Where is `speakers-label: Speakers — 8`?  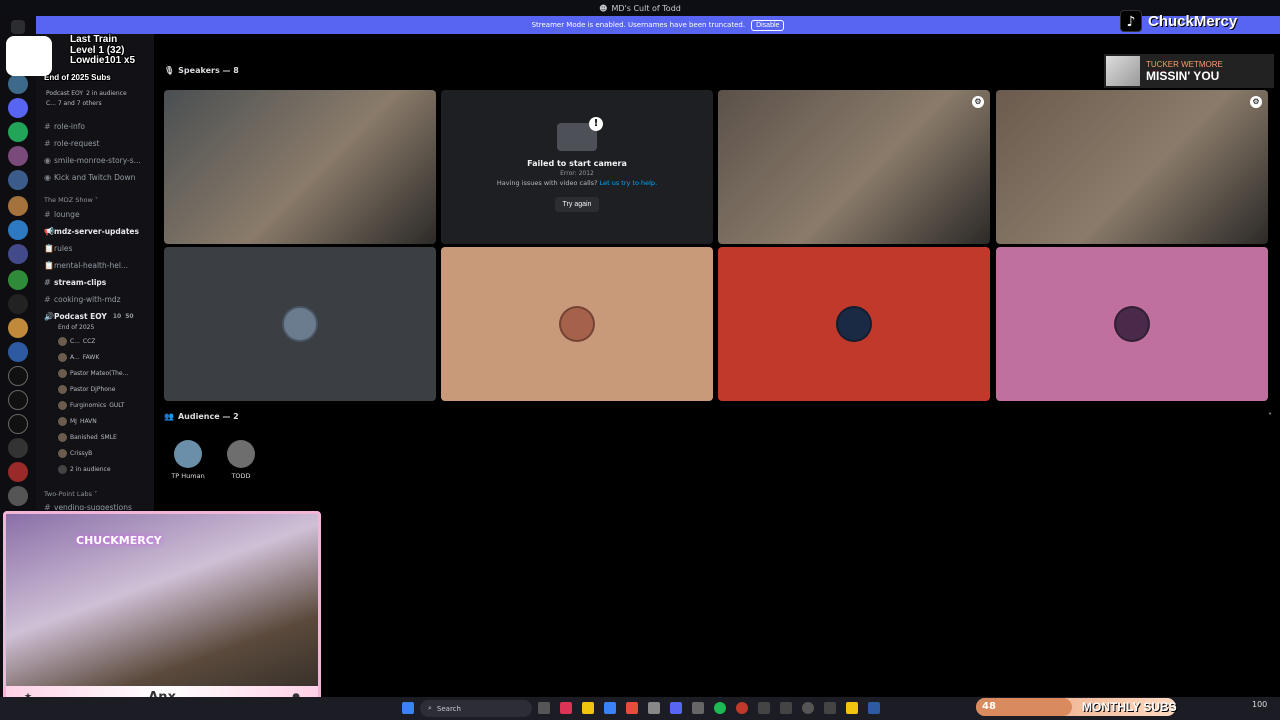 speakers-label: Speakers — 8 is located at coordinates (208, 70).